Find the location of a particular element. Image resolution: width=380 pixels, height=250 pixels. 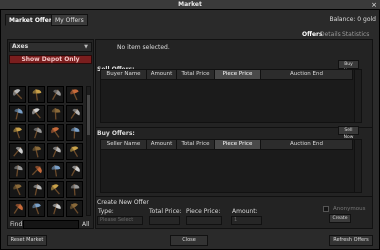

column-seller-name: Seller Name is located at coordinates (124, 144).